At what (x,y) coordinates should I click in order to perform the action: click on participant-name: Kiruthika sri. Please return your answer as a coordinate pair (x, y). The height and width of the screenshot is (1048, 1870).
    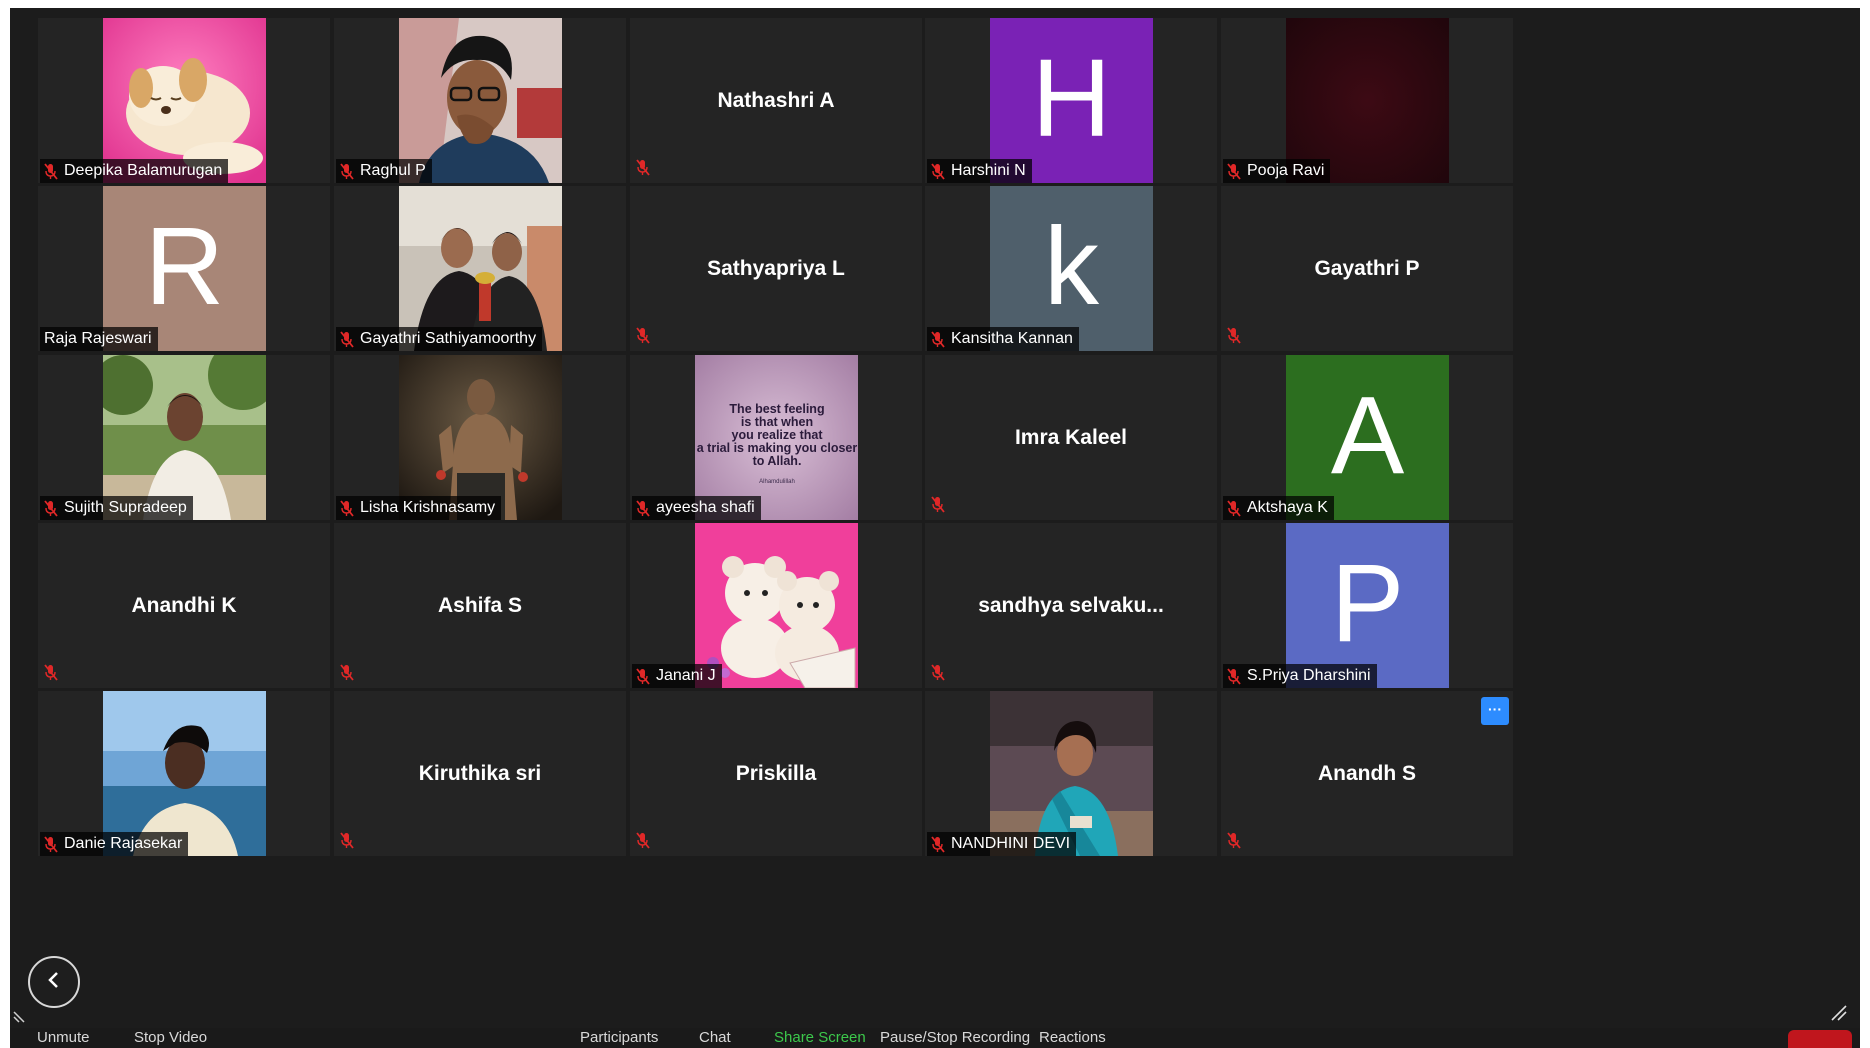
    Looking at the image, I should click on (480, 773).